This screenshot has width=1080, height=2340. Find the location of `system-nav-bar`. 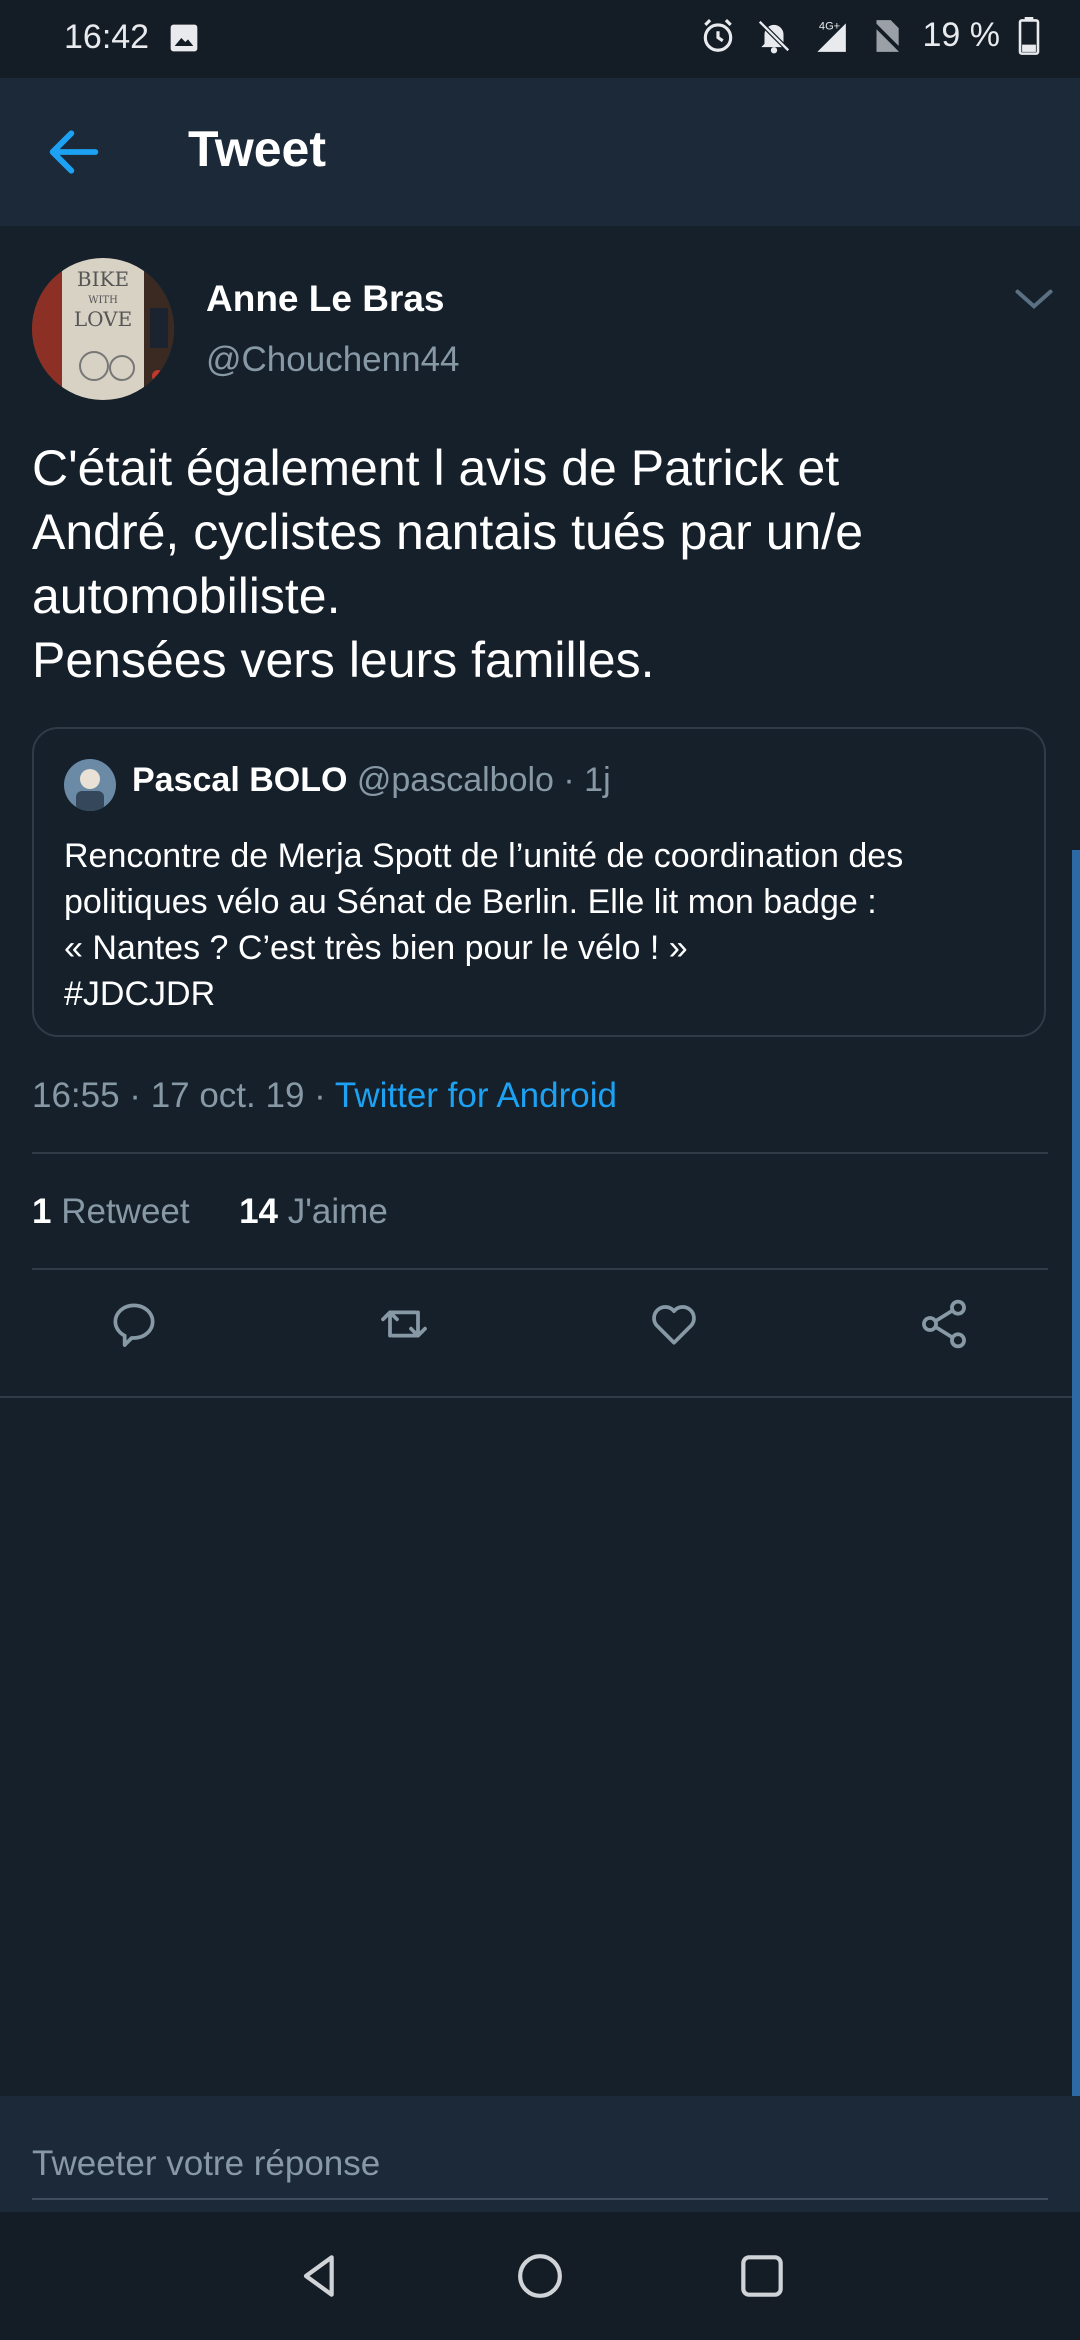

system-nav-bar is located at coordinates (540, 2276).